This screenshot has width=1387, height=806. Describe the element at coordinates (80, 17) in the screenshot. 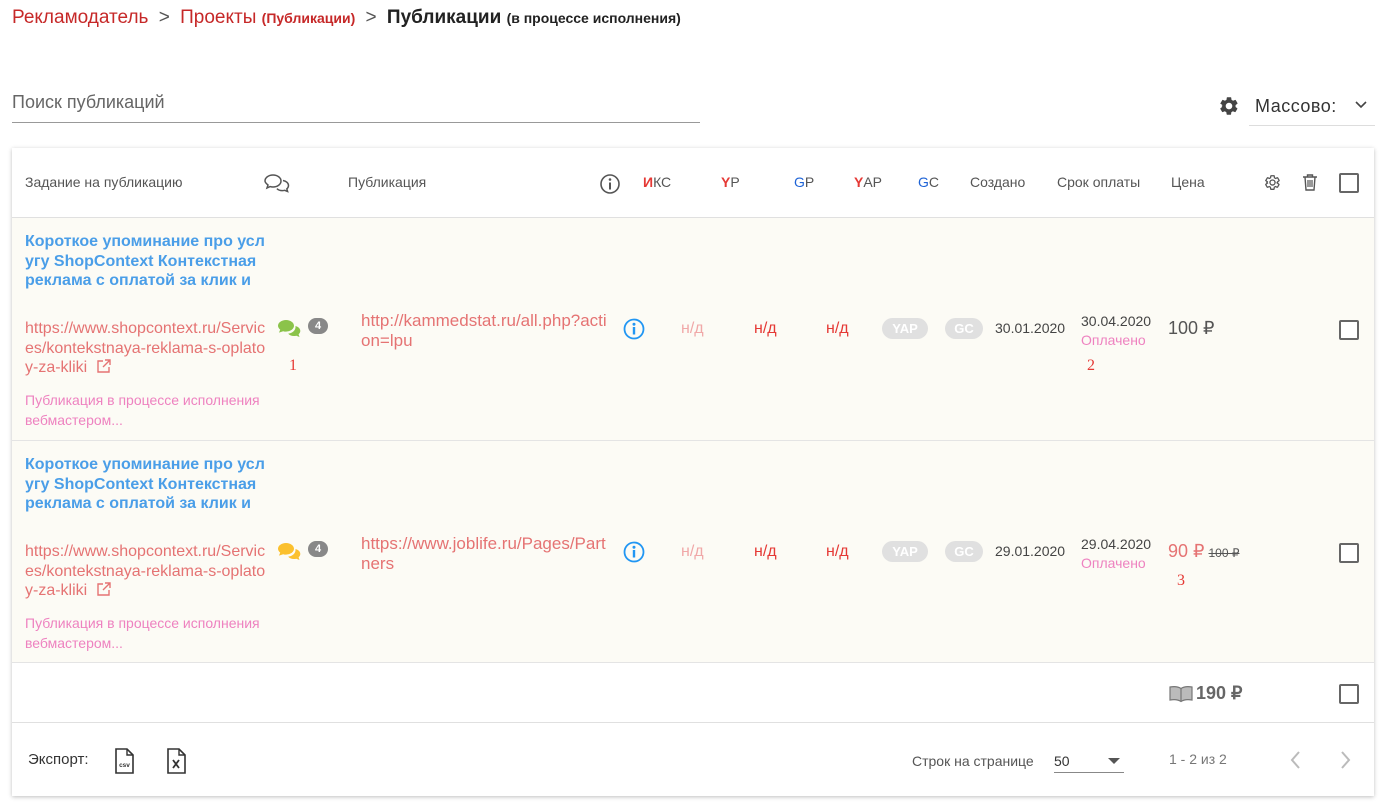

I see `breadcrumb-advertiser: Рекламодатель` at that location.